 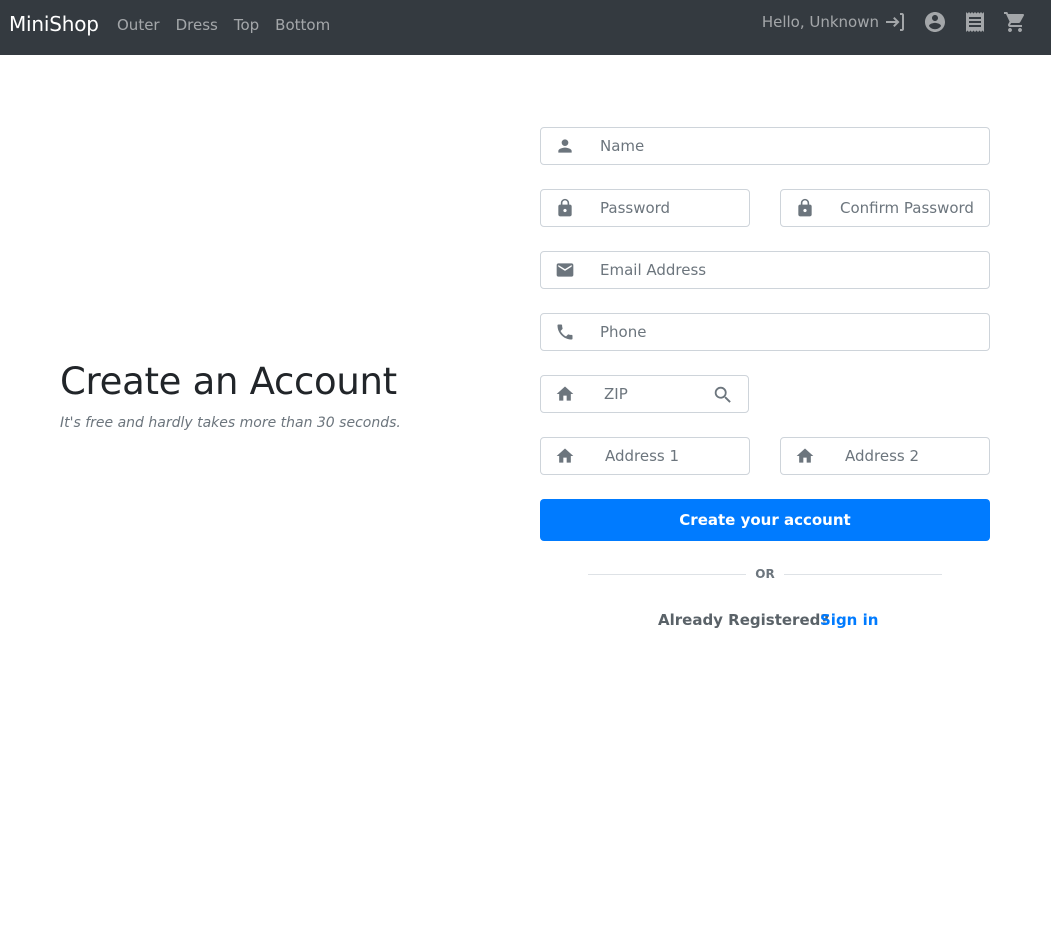 I want to click on nav-link-outer: Outer, so click(x=138, y=25).